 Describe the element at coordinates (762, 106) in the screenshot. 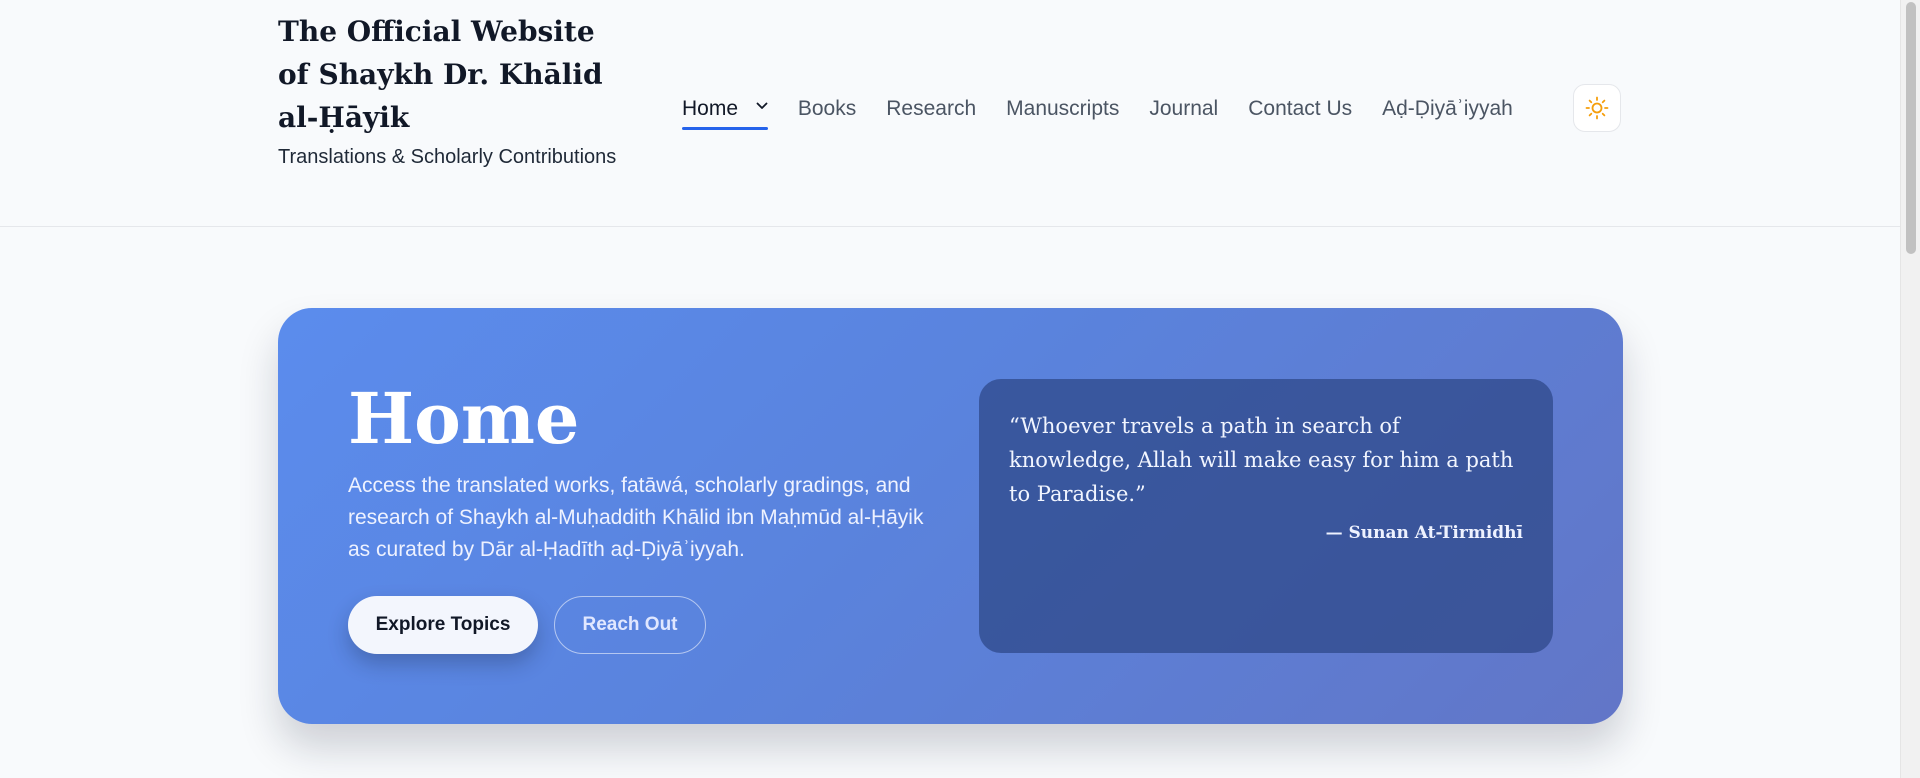

I see `chevron-down-icon` at that location.